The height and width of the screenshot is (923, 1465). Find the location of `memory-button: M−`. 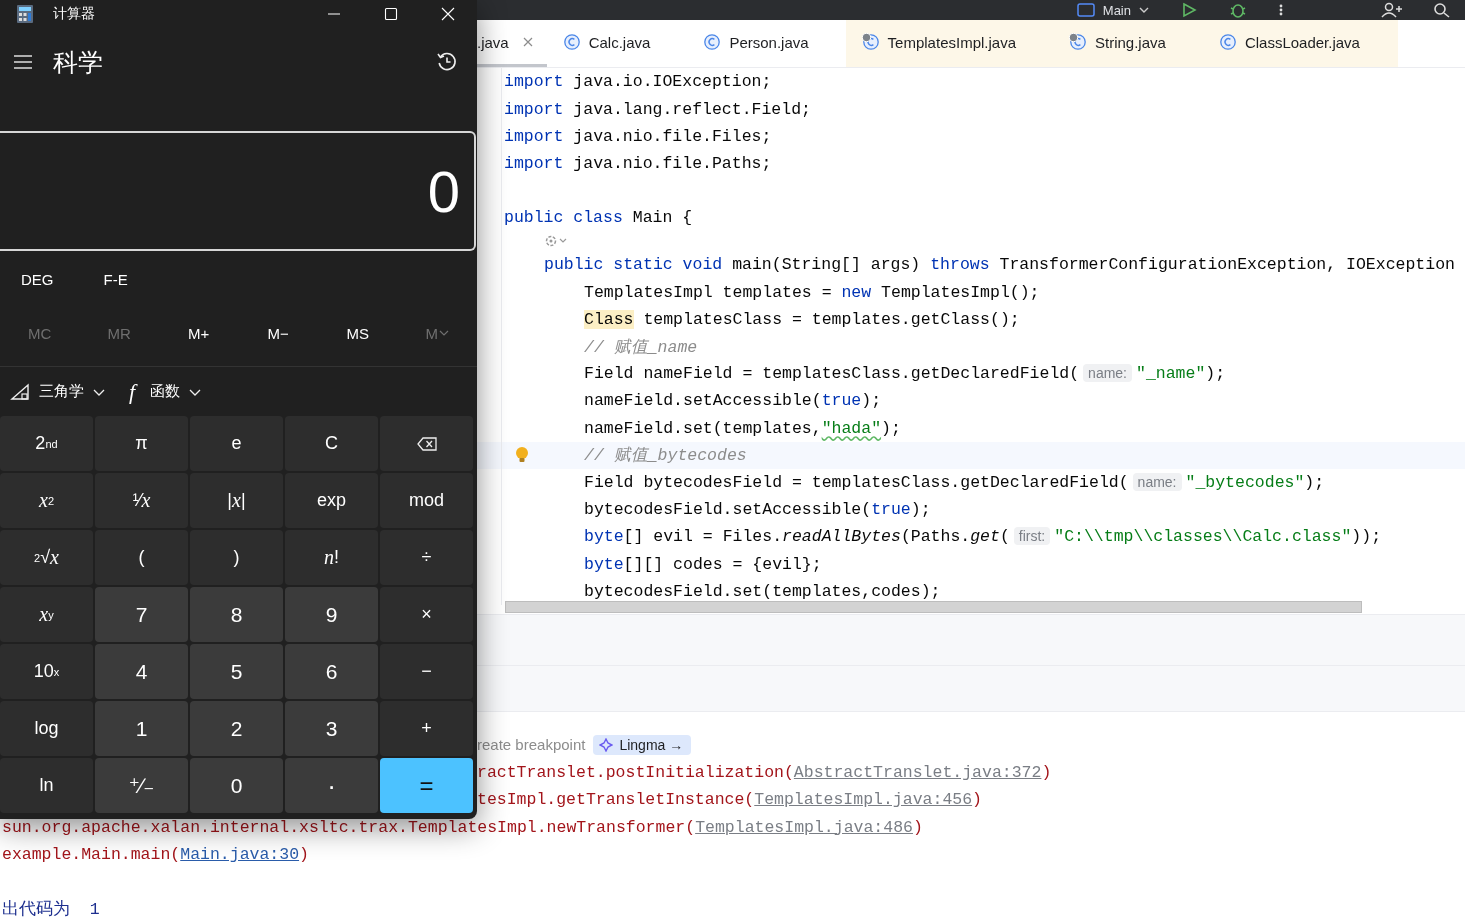

memory-button: M− is located at coordinates (278, 333).